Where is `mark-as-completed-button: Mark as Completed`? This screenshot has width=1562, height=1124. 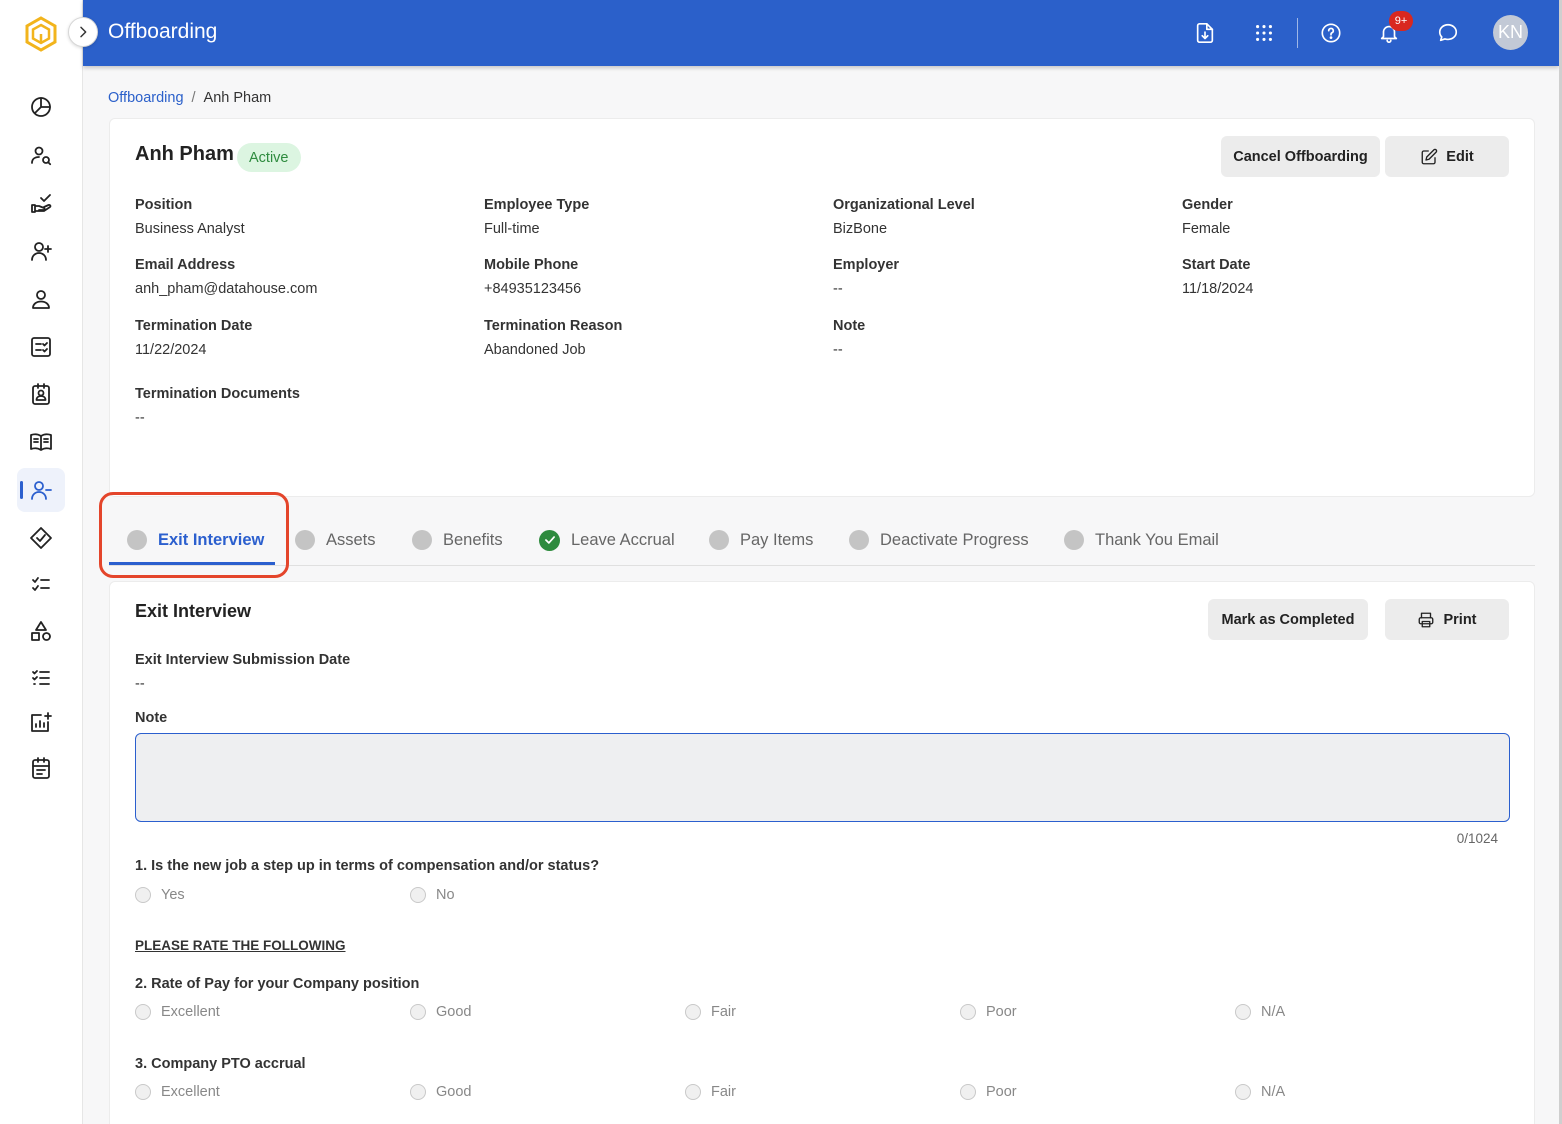 mark-as-completed-button: Mark as Completed is located at coordinates (1288, 619).